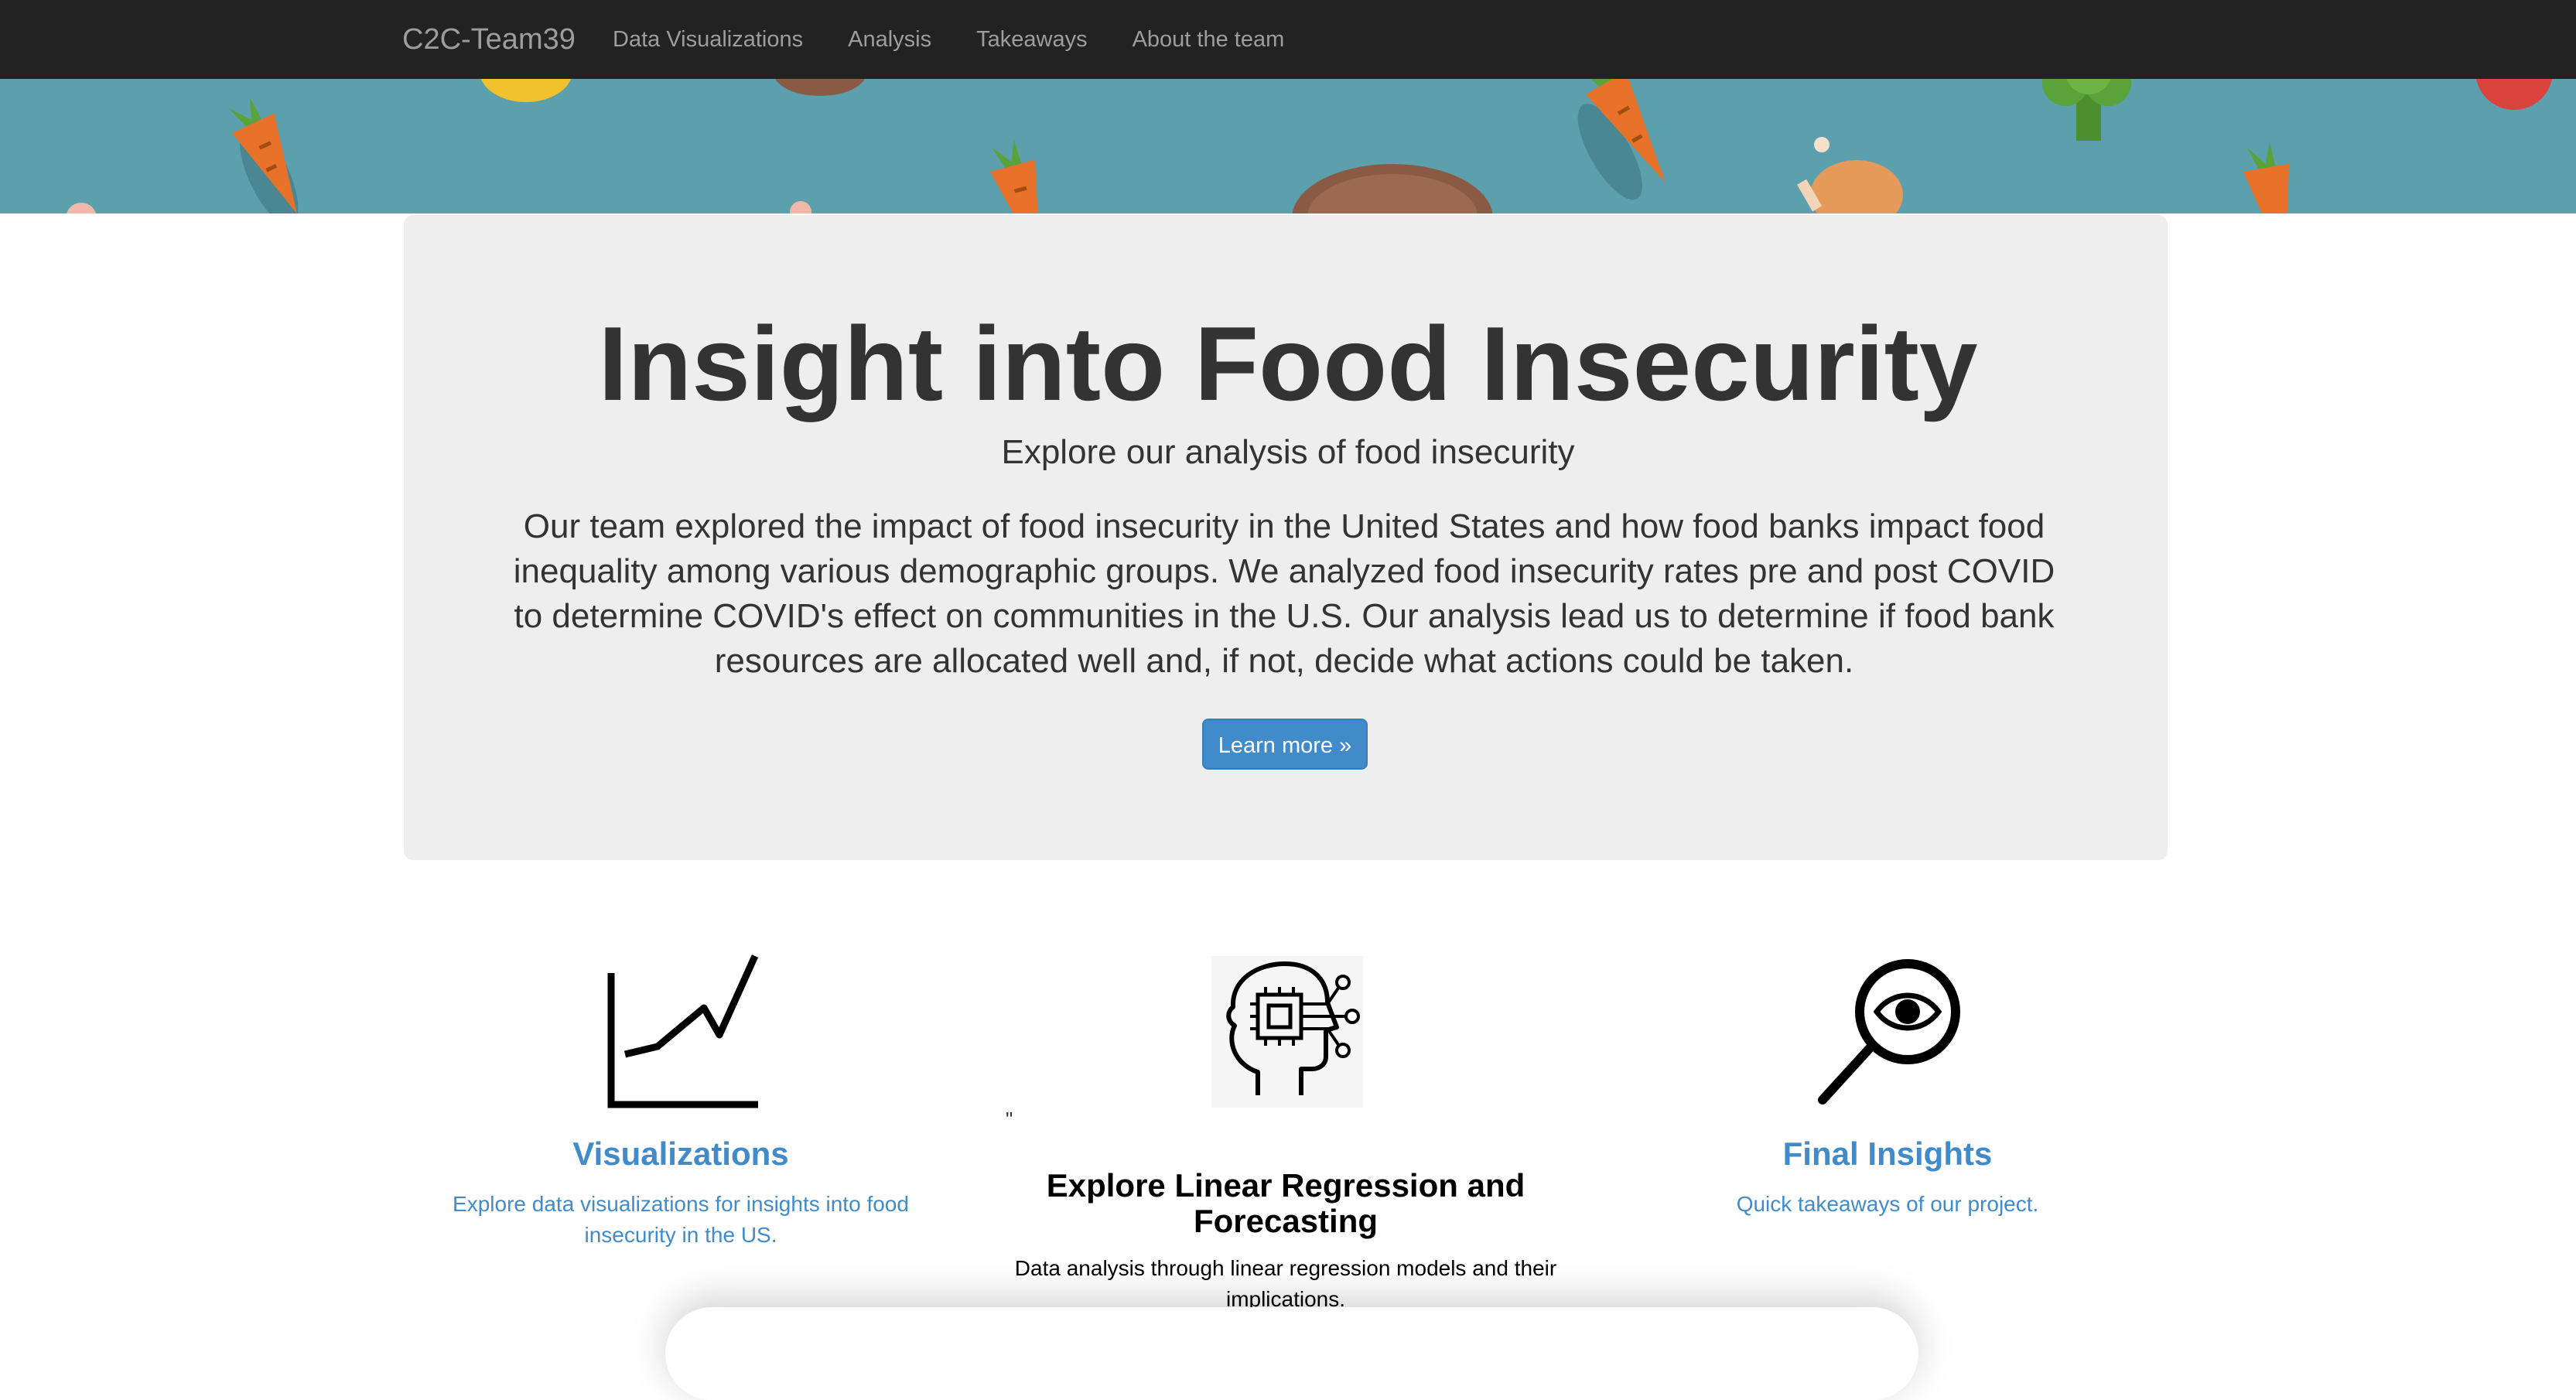  I want to click on visualizations-title: Visualizations, so click(680, 1154).